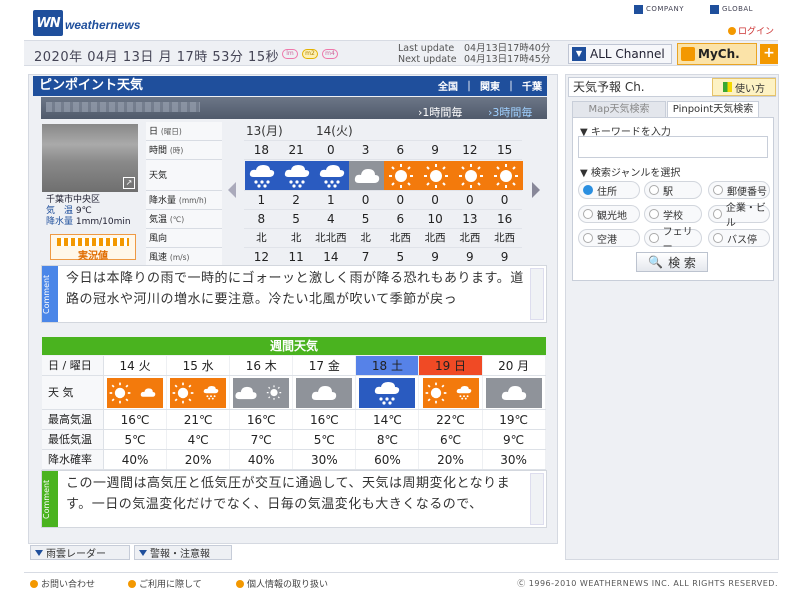 Image resolution: width=800 pixels, height=606 pixels. What do you see at coordinates (536, 190) in the screenshot?
I see `next-arrow-icon` at bounding box center [536, 190].